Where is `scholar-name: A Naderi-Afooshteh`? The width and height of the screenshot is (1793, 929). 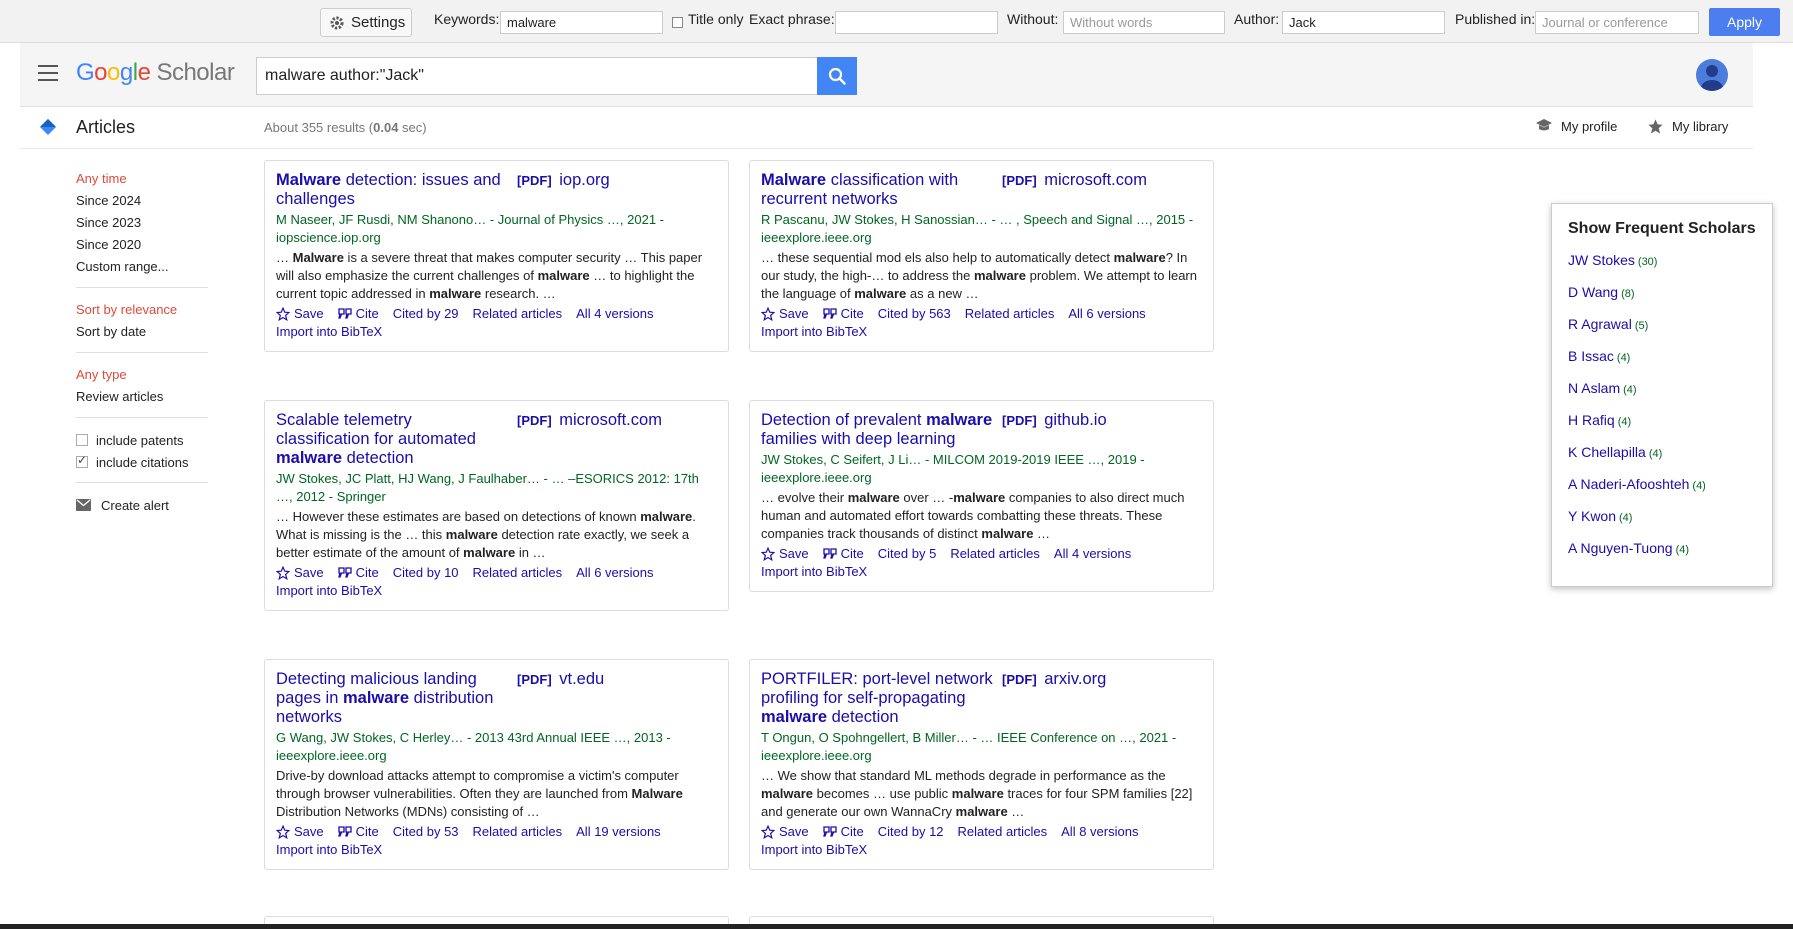 scholar-name: A Naderi-Afooshteh is located at coordinates (1628, 484).